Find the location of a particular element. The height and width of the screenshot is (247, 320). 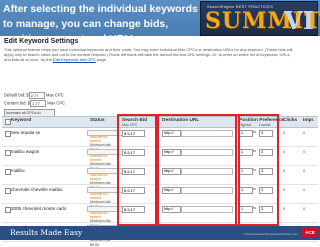

default-bid-unit: Max CPC is located at coordinates (54, 95).